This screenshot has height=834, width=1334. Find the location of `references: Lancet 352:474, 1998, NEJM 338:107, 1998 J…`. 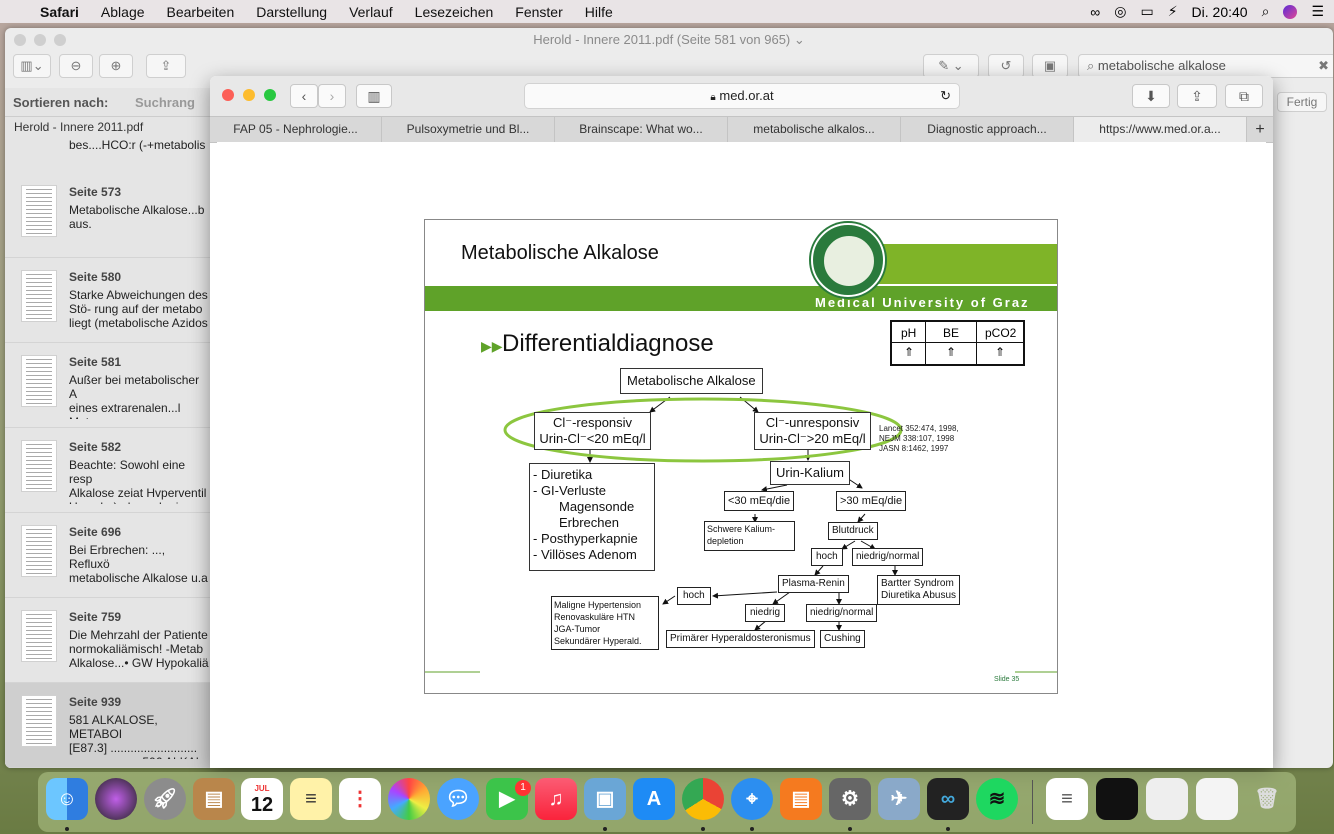

references: Lancet 352:474, 1998, NEJM 338:107, 1998 J… is located at coordinates (919, 438).